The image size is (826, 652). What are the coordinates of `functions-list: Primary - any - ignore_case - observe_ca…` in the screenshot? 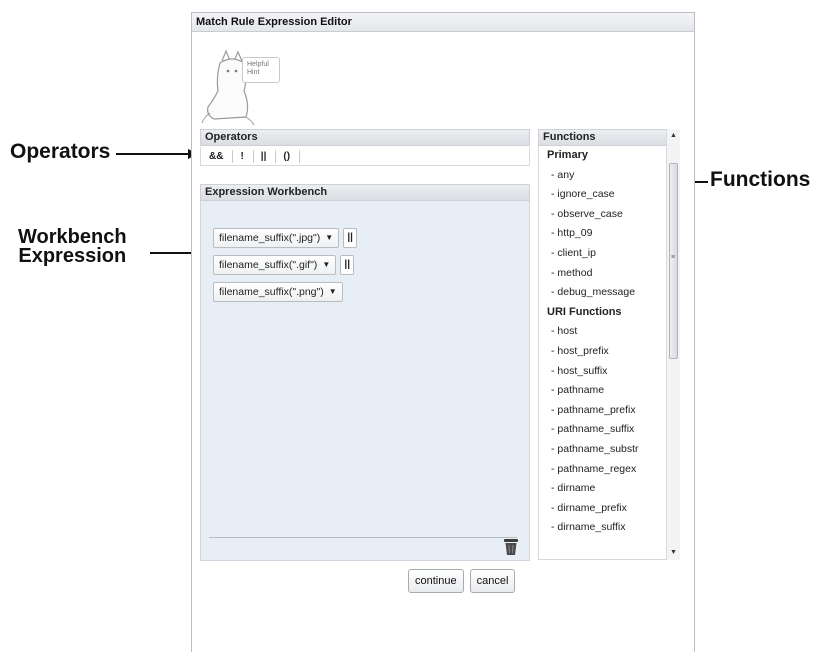 It's located at (609, 353).